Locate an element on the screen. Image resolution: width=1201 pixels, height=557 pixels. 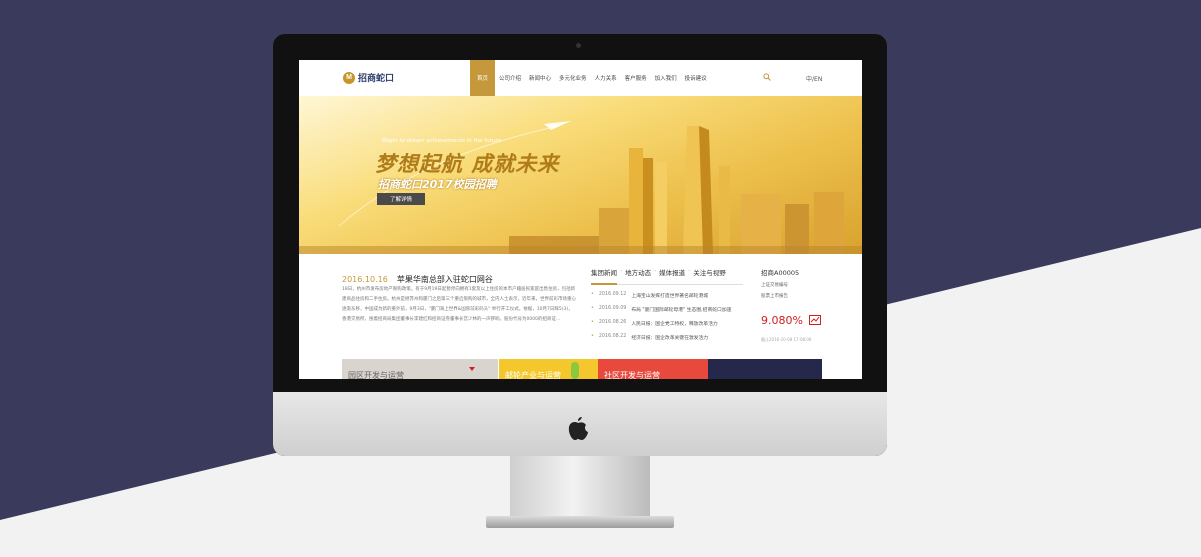
tile-label: 社区开发与运营 is located at coordinates (632, 375).